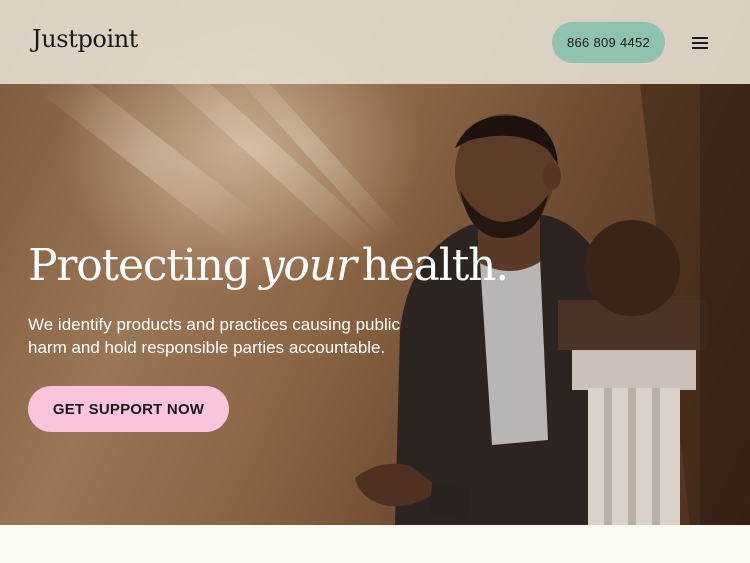 The image size is (750, 563). I want to click on content-below-hero, so click(375, 544).